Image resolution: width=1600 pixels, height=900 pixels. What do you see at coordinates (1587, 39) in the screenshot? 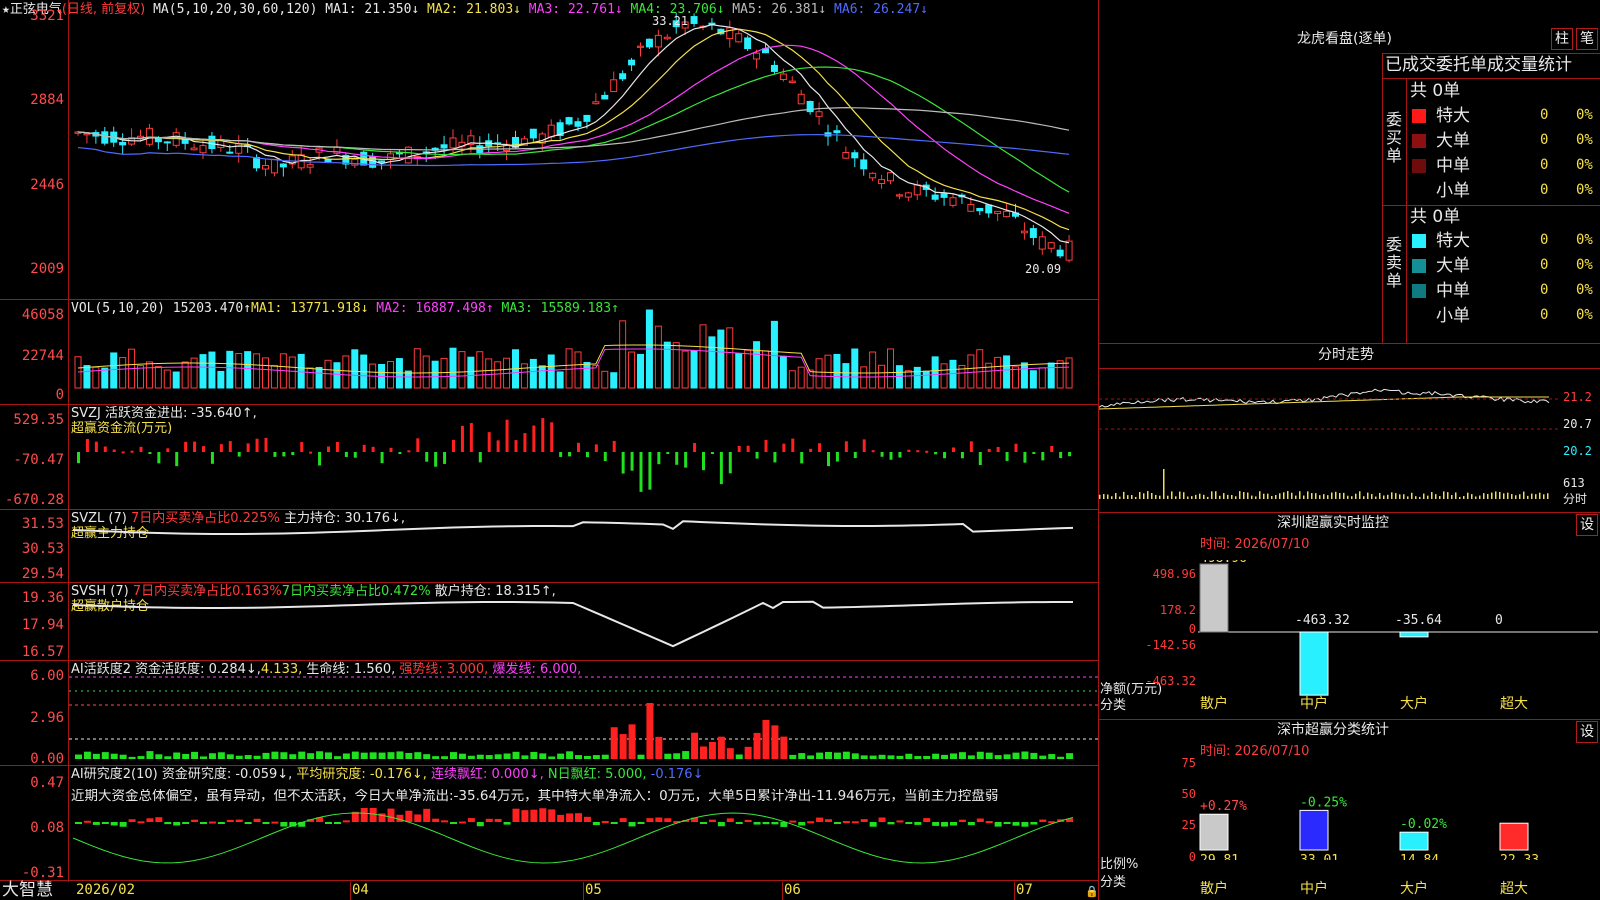
I see `tick-mode-button: 笔` at bounding box center [1587, 39].